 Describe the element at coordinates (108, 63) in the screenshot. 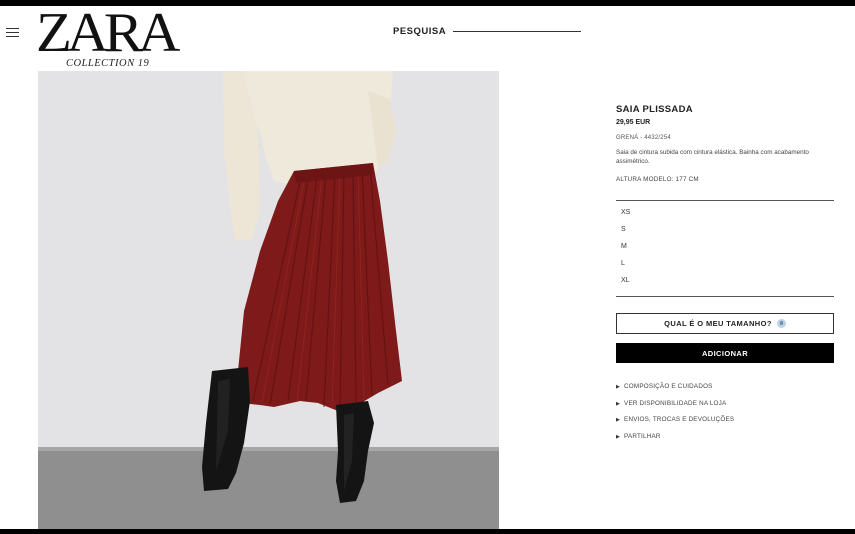

I see `logo-subtitle: COLLECTION 19` at that location.